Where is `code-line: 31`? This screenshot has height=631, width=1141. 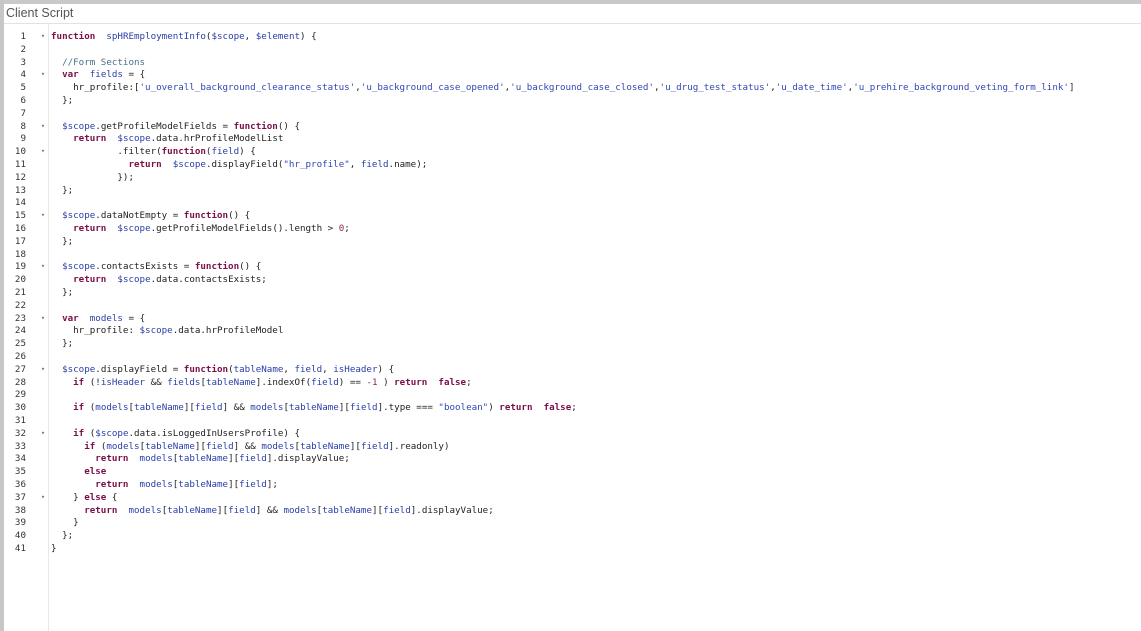
code-line: 31 is located at coordinates (572, 420).